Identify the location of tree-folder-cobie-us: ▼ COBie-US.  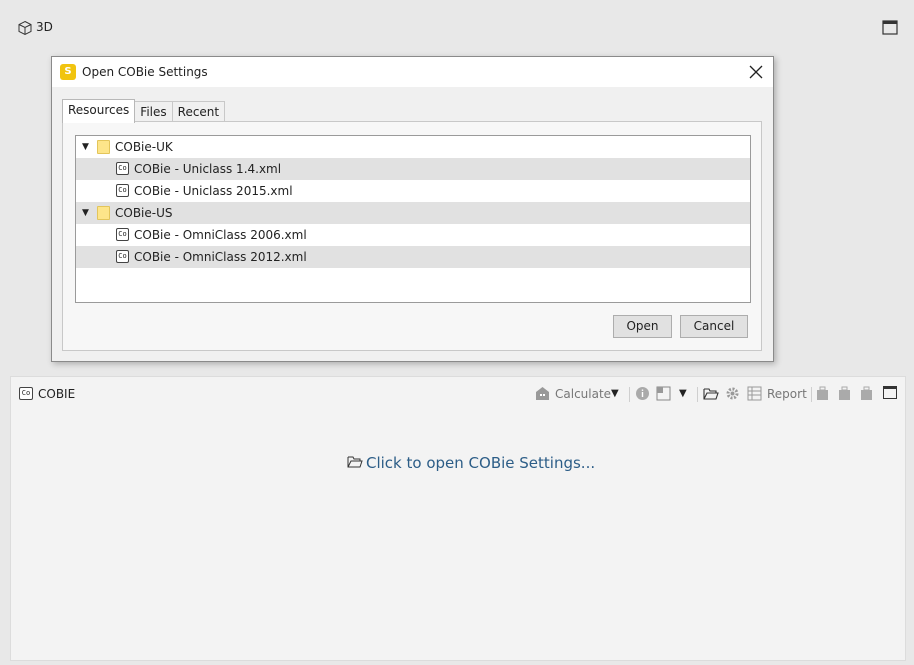
(413, 213).